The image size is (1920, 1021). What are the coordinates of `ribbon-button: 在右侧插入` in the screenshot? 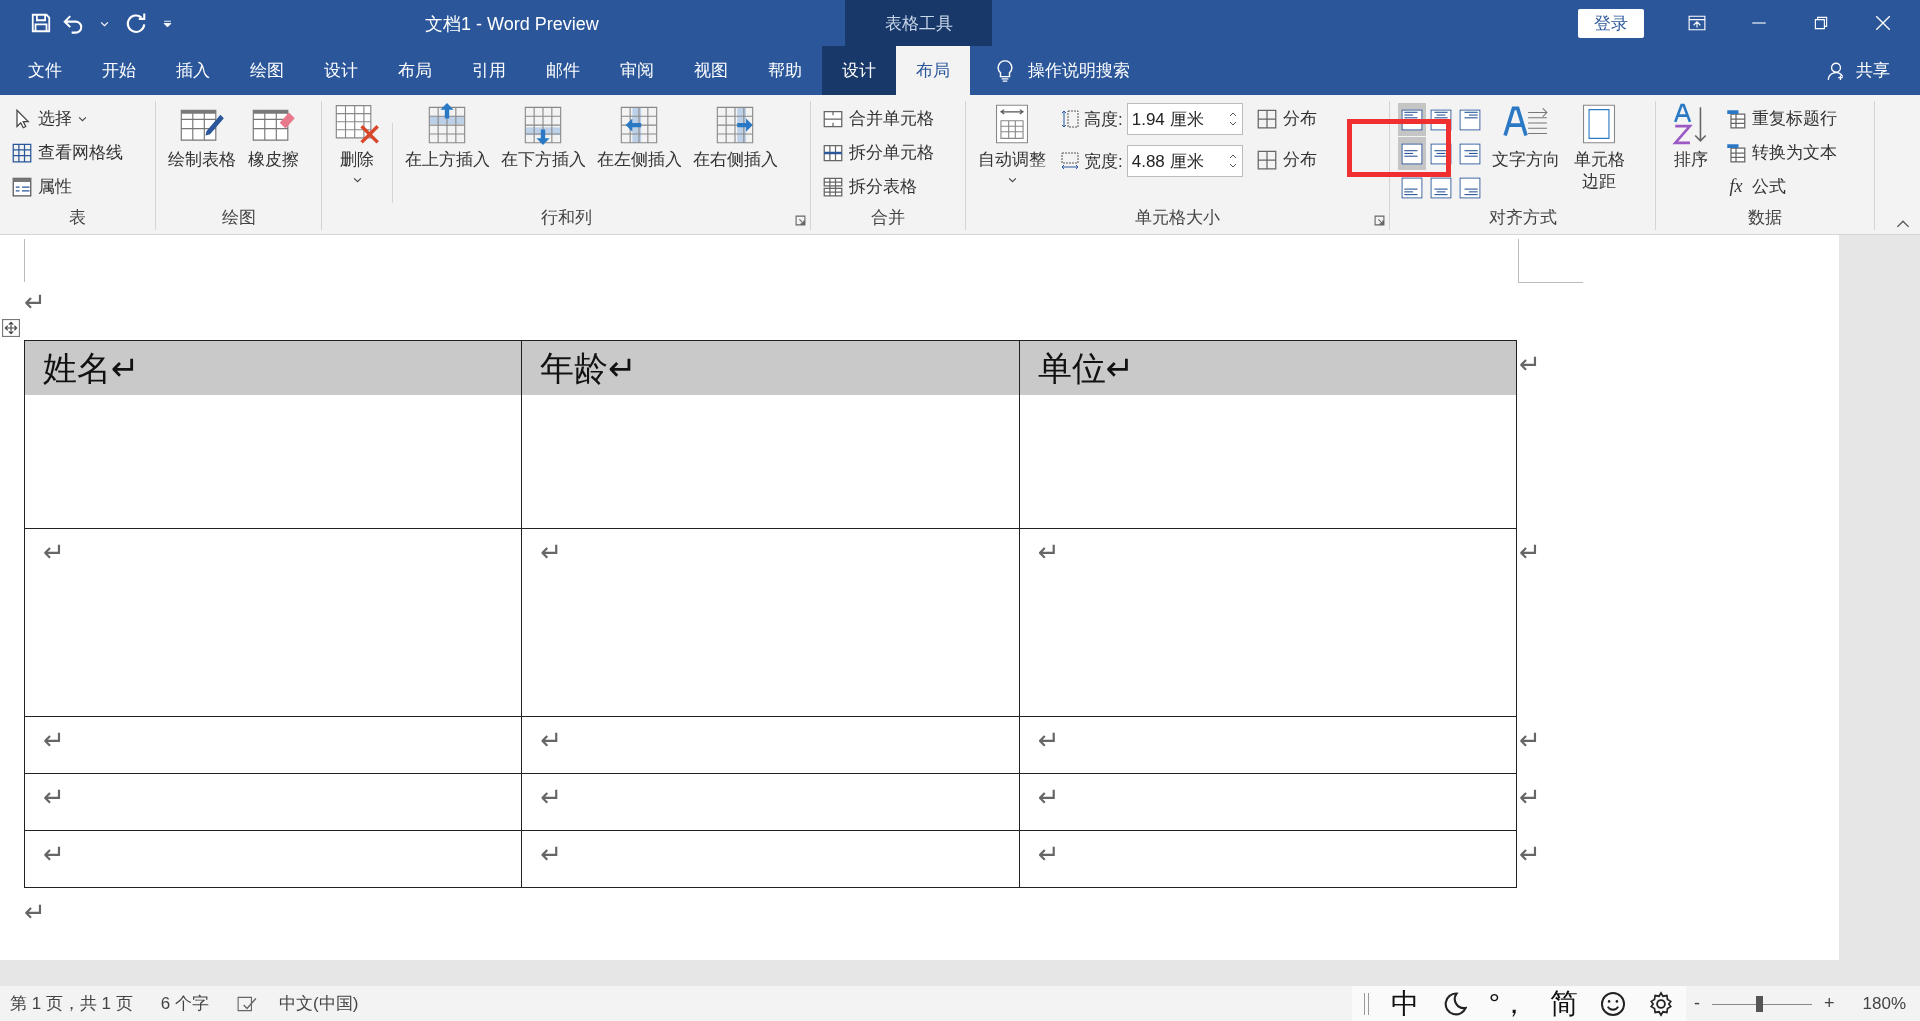 It's located at (735, 137).